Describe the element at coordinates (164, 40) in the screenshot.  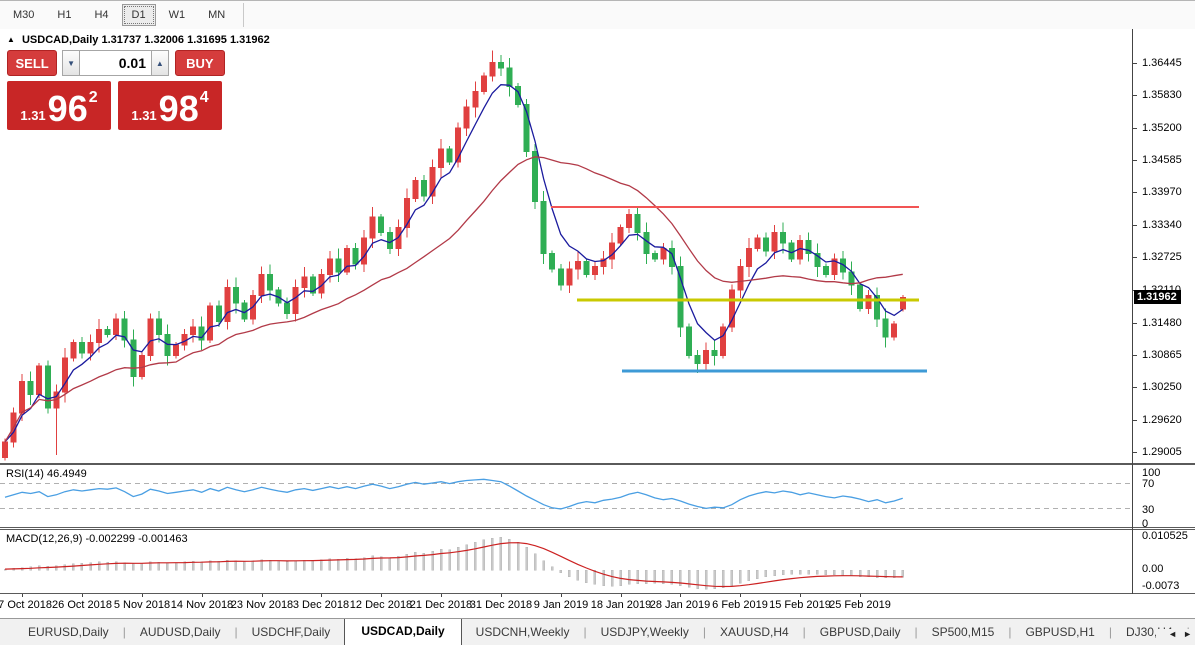
I see `ohlc-high: 1.32006` at that location.